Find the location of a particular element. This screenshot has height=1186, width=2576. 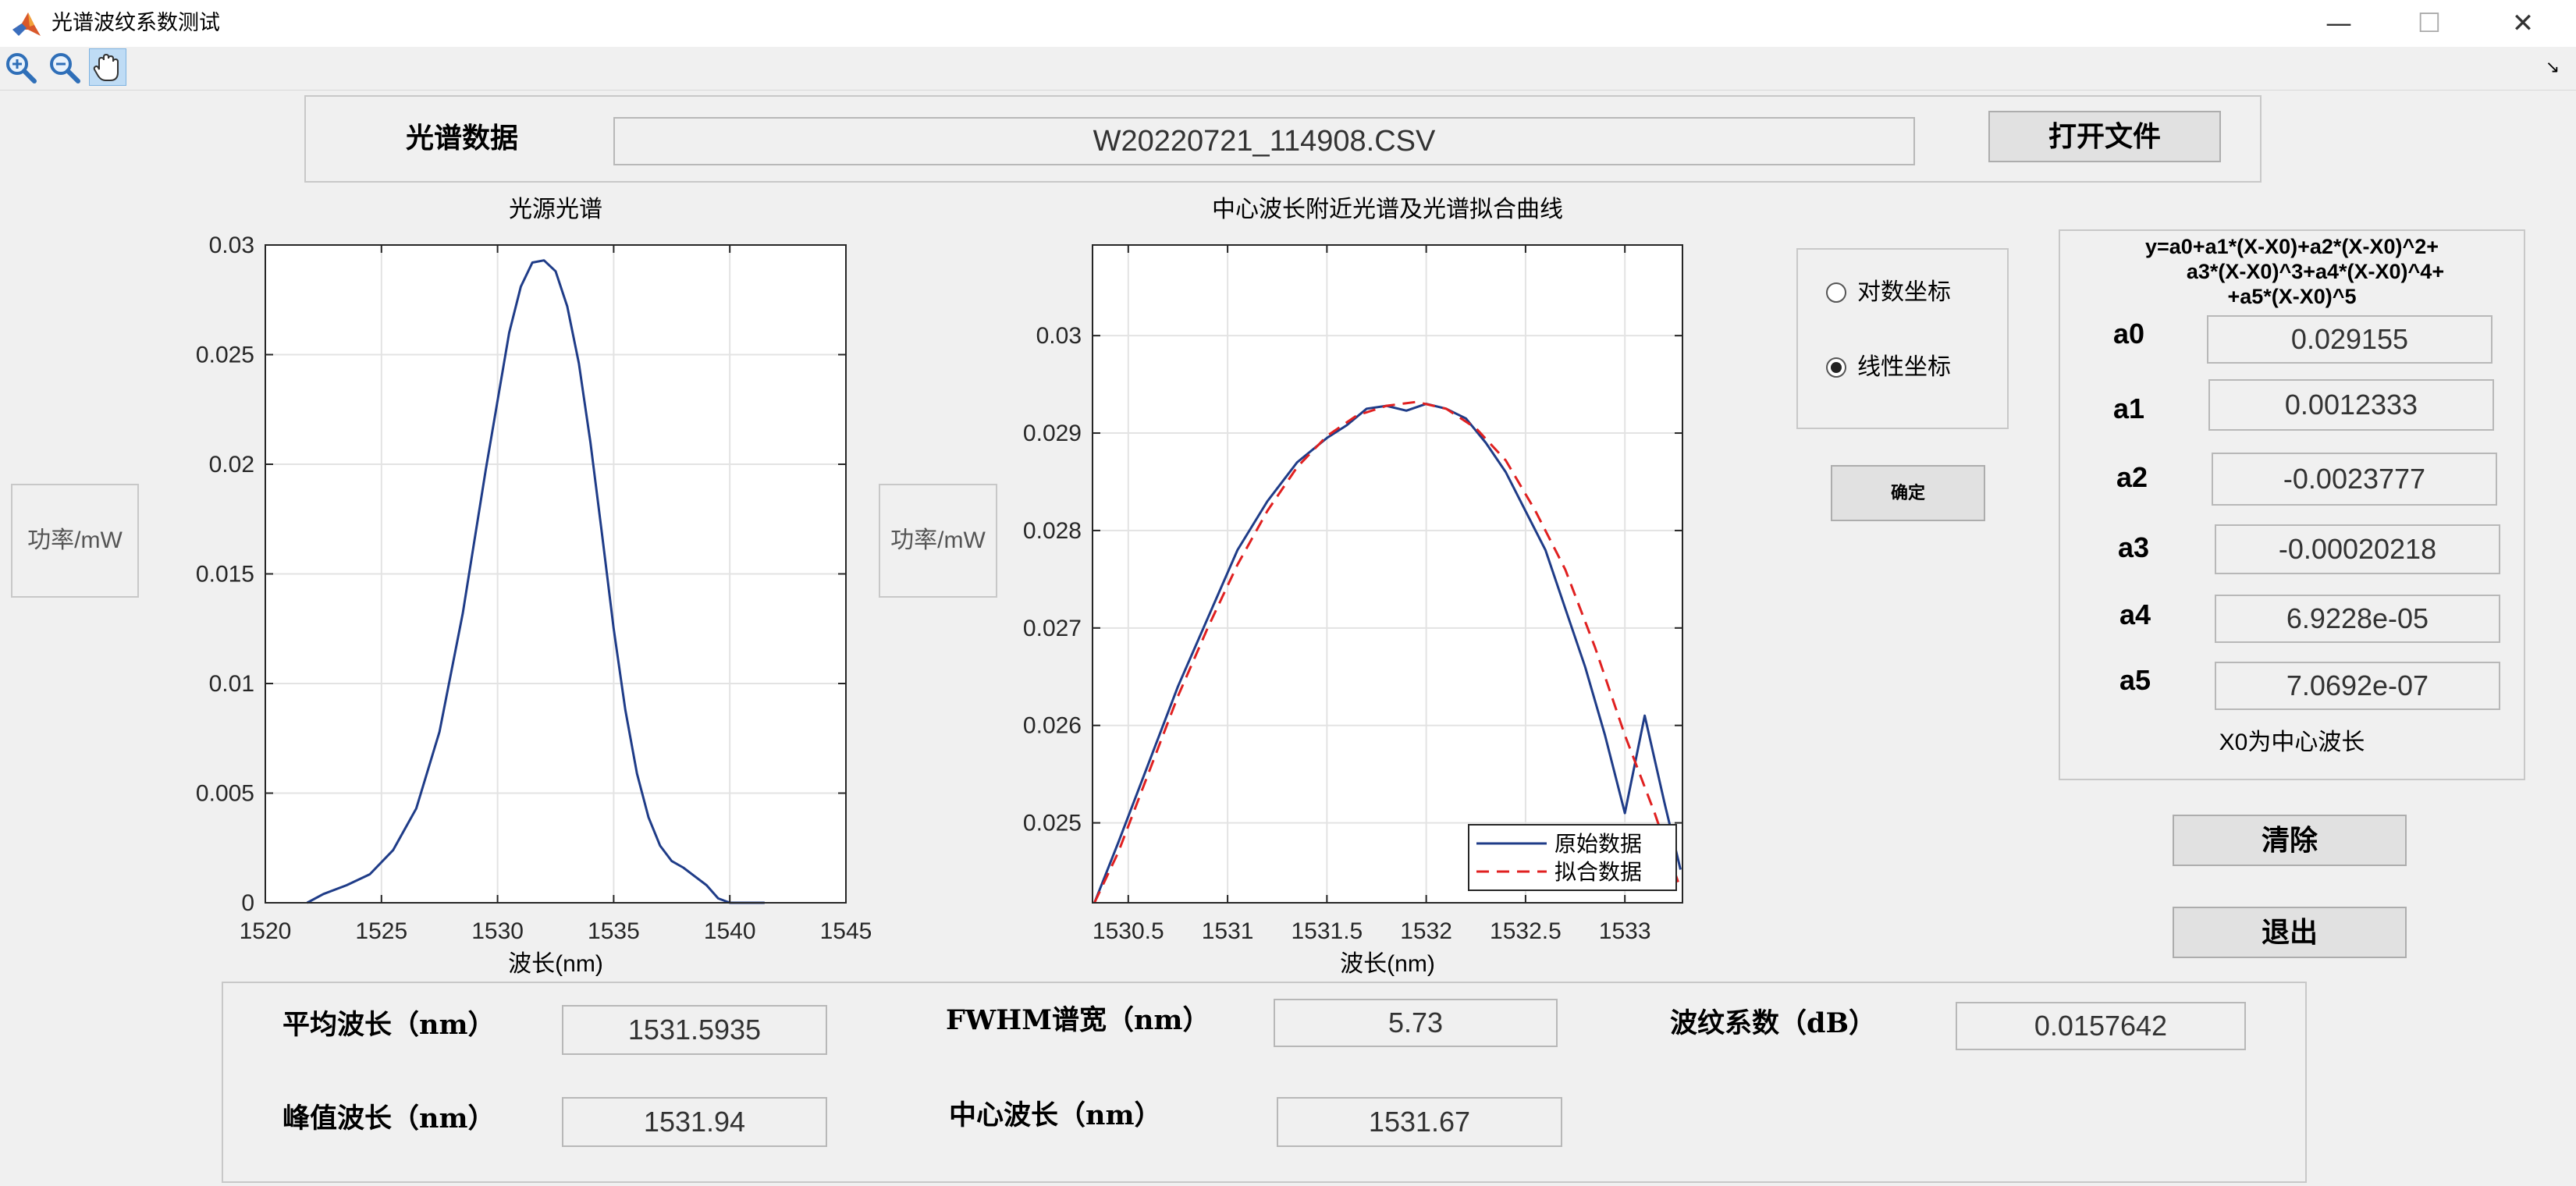

y-tick-label: 0.028 is located at coordinates (1052, 531).